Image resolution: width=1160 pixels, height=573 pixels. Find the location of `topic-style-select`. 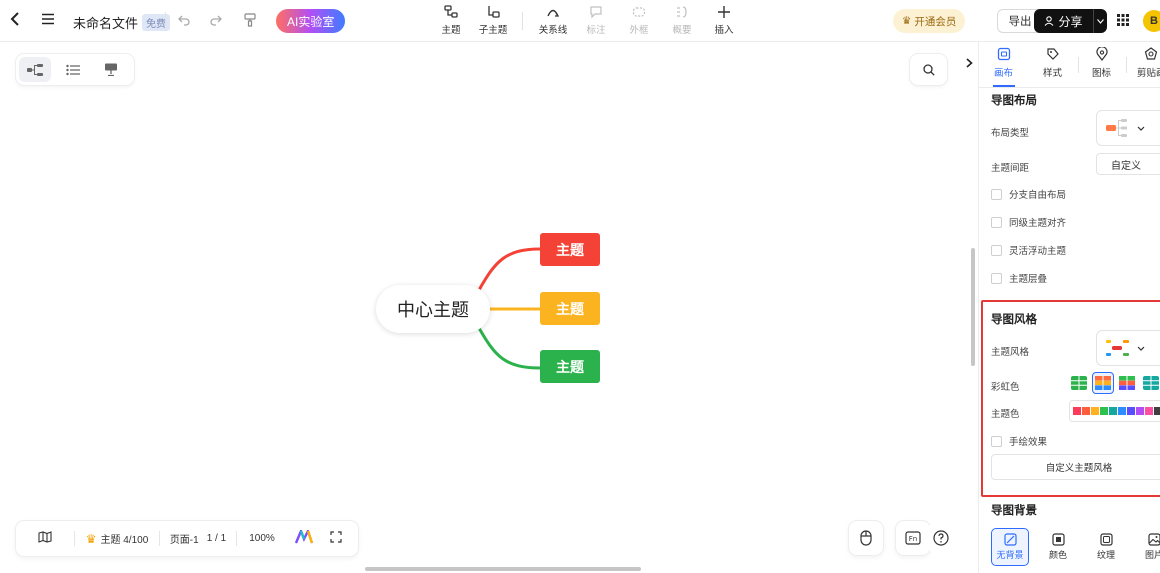

topic-style-select is located at coordinates (1128, 348).